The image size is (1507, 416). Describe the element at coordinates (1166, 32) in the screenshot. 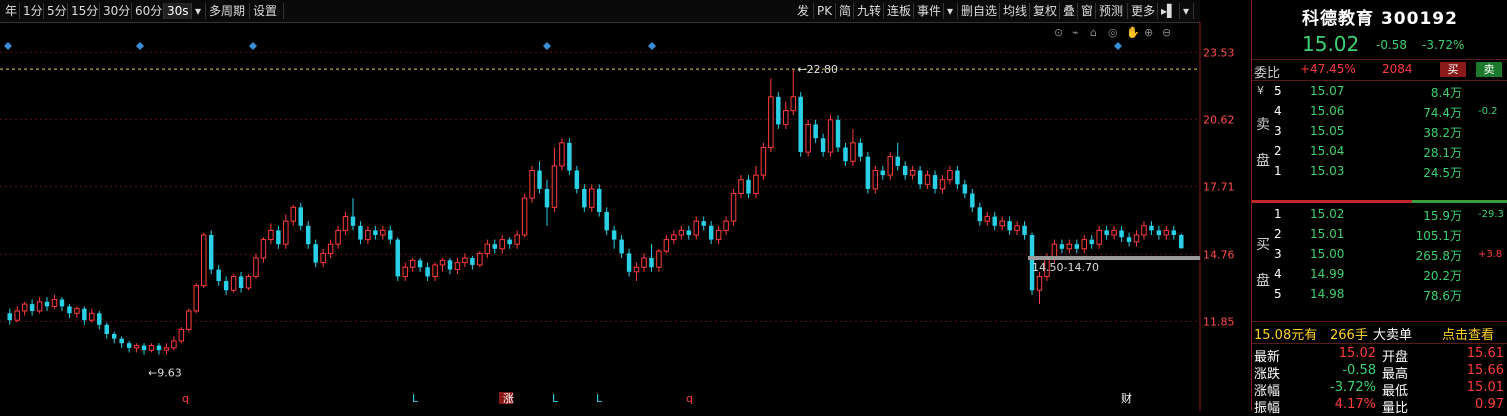

I see `chart-tool-icon-6: ⊖` at that location.